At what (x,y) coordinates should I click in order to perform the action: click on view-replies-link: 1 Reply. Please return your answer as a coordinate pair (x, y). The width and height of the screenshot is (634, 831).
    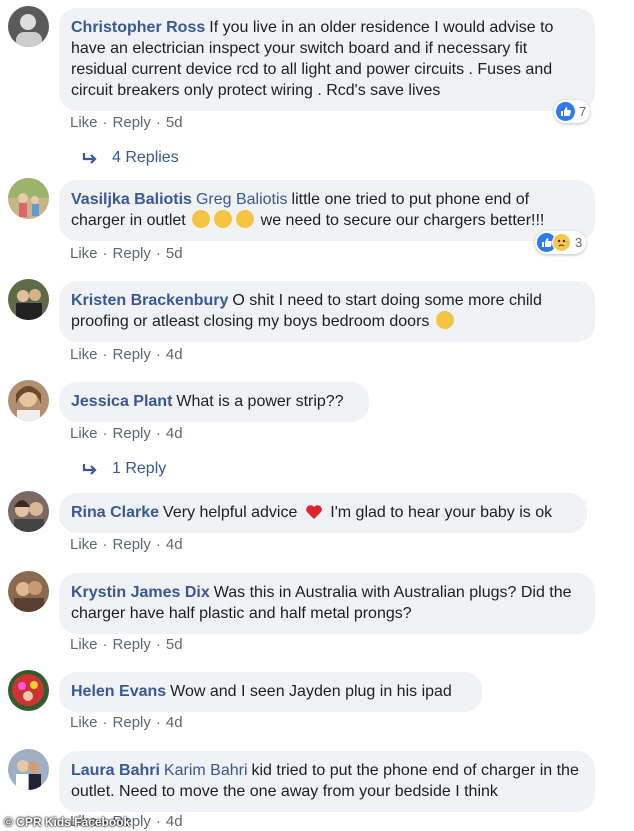
    Looking at the image, I should click on (124, 469).